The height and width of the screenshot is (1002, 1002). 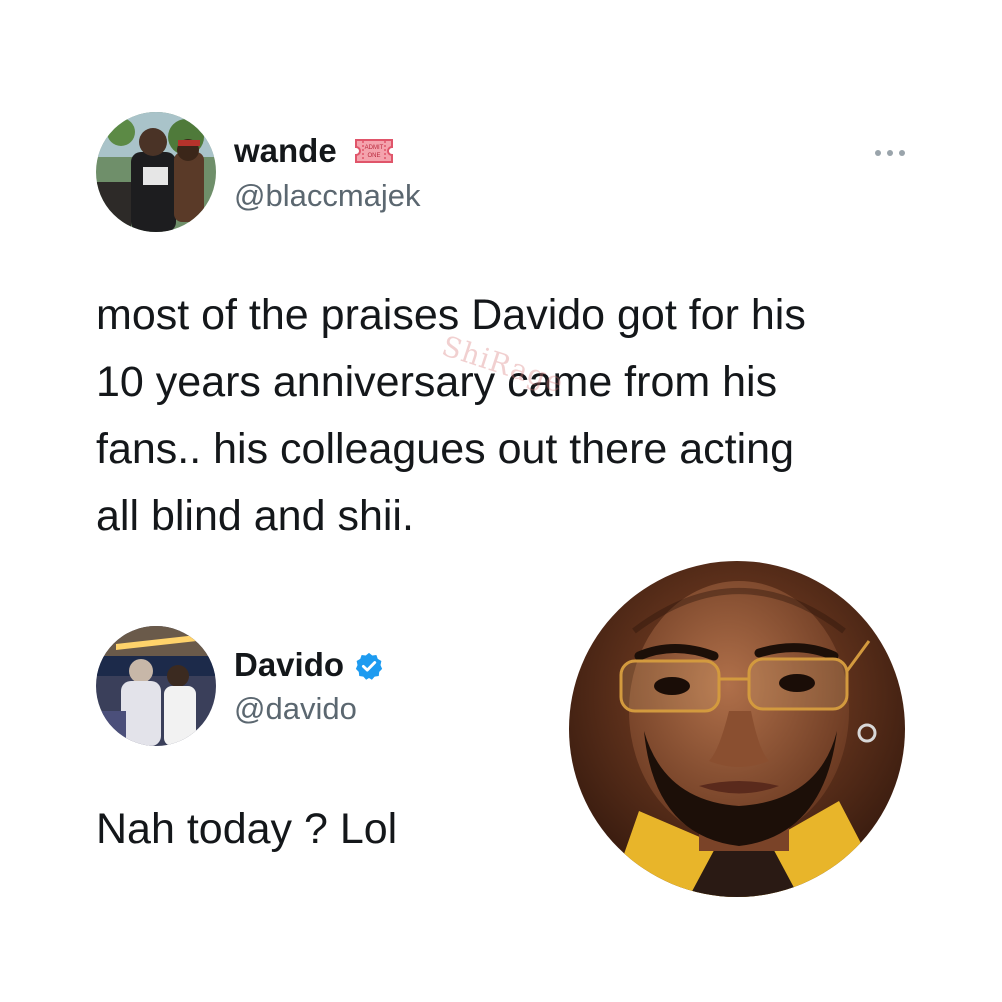 I want to click on admit-one-ticket-icon: ADMIT ONE, so click(x=374, y=151).